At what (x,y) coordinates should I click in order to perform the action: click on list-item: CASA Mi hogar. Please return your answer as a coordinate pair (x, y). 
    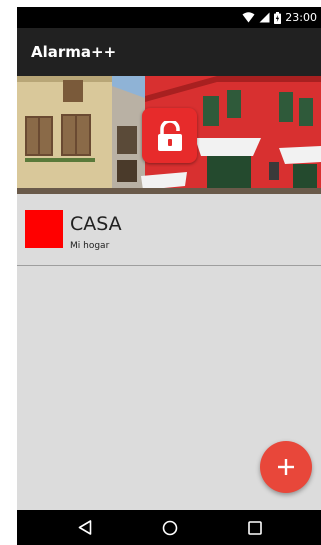
    Looking at the image, I should click on (169, 230).